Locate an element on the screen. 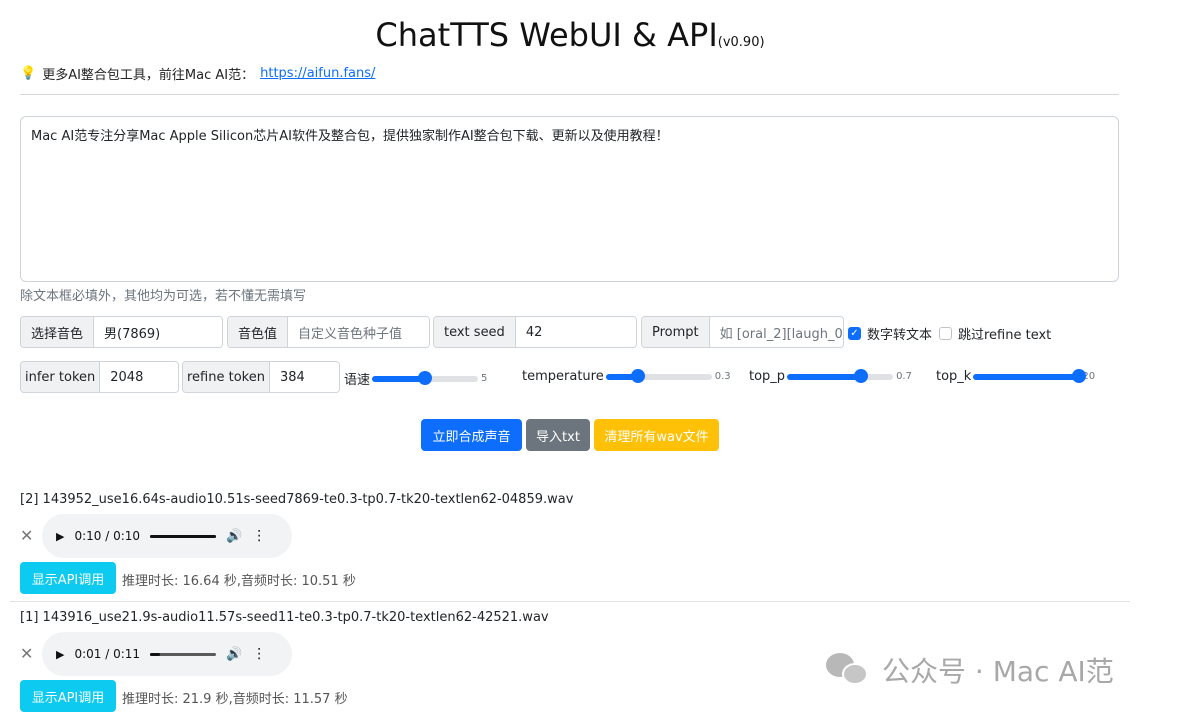 Image resolution: width=1192 pixels, height=718 pixels. audio-player: ▶ 0:01 / 0:11 🔊 ⋮ is located at coordinates (167, 654).